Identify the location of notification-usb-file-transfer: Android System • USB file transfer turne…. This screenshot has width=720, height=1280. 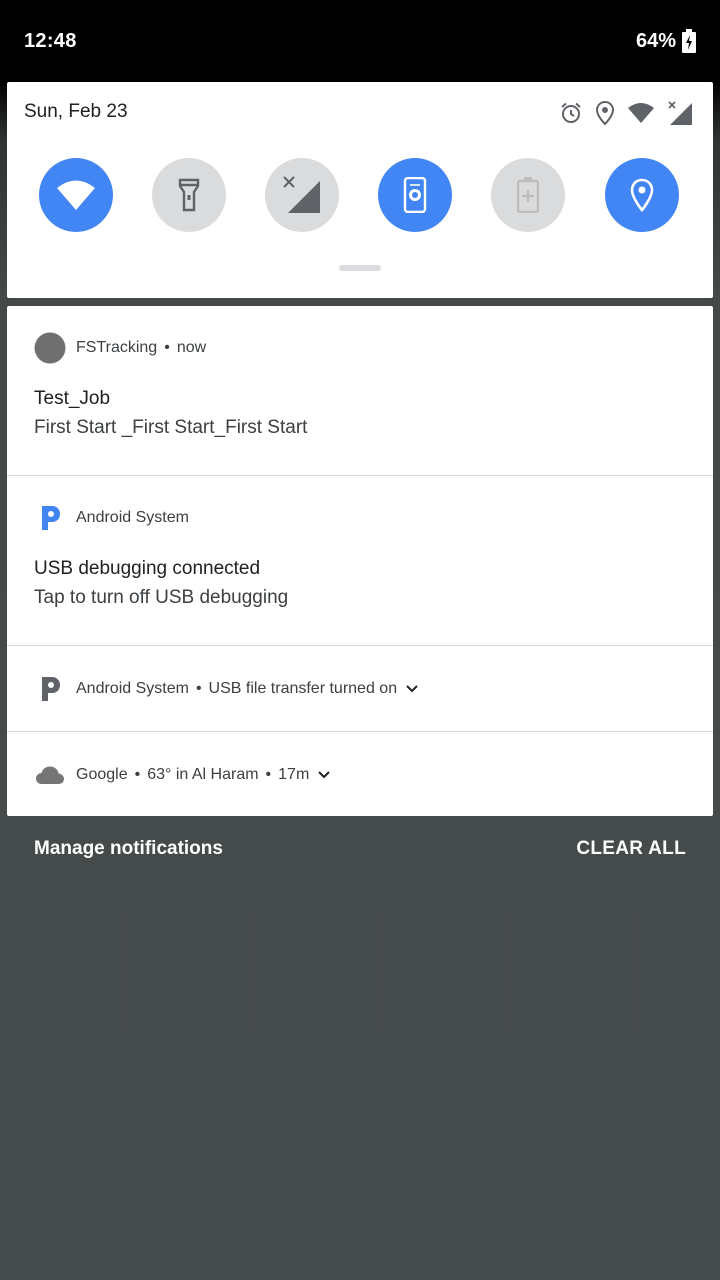
(360, 689).